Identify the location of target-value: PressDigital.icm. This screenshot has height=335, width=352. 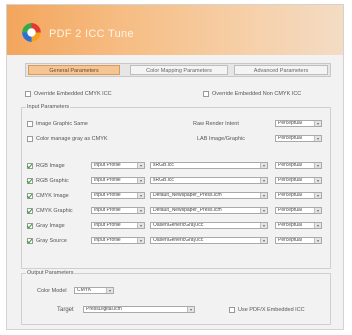
(104, 309).